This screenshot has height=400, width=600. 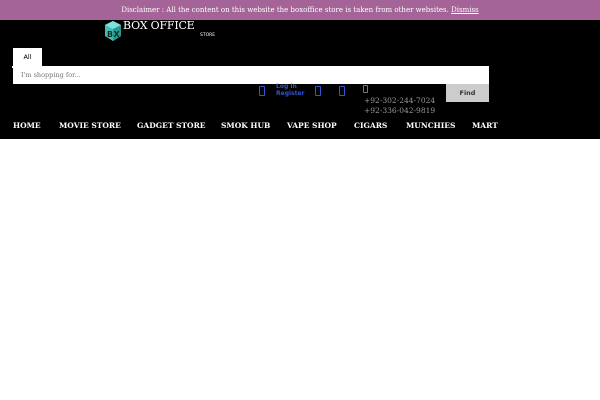 What do you see at coordinates (245, 126) in the screenshot?
I see `nav-item-smok-hub: SMOK HUB` at bounding box center [245, 126].